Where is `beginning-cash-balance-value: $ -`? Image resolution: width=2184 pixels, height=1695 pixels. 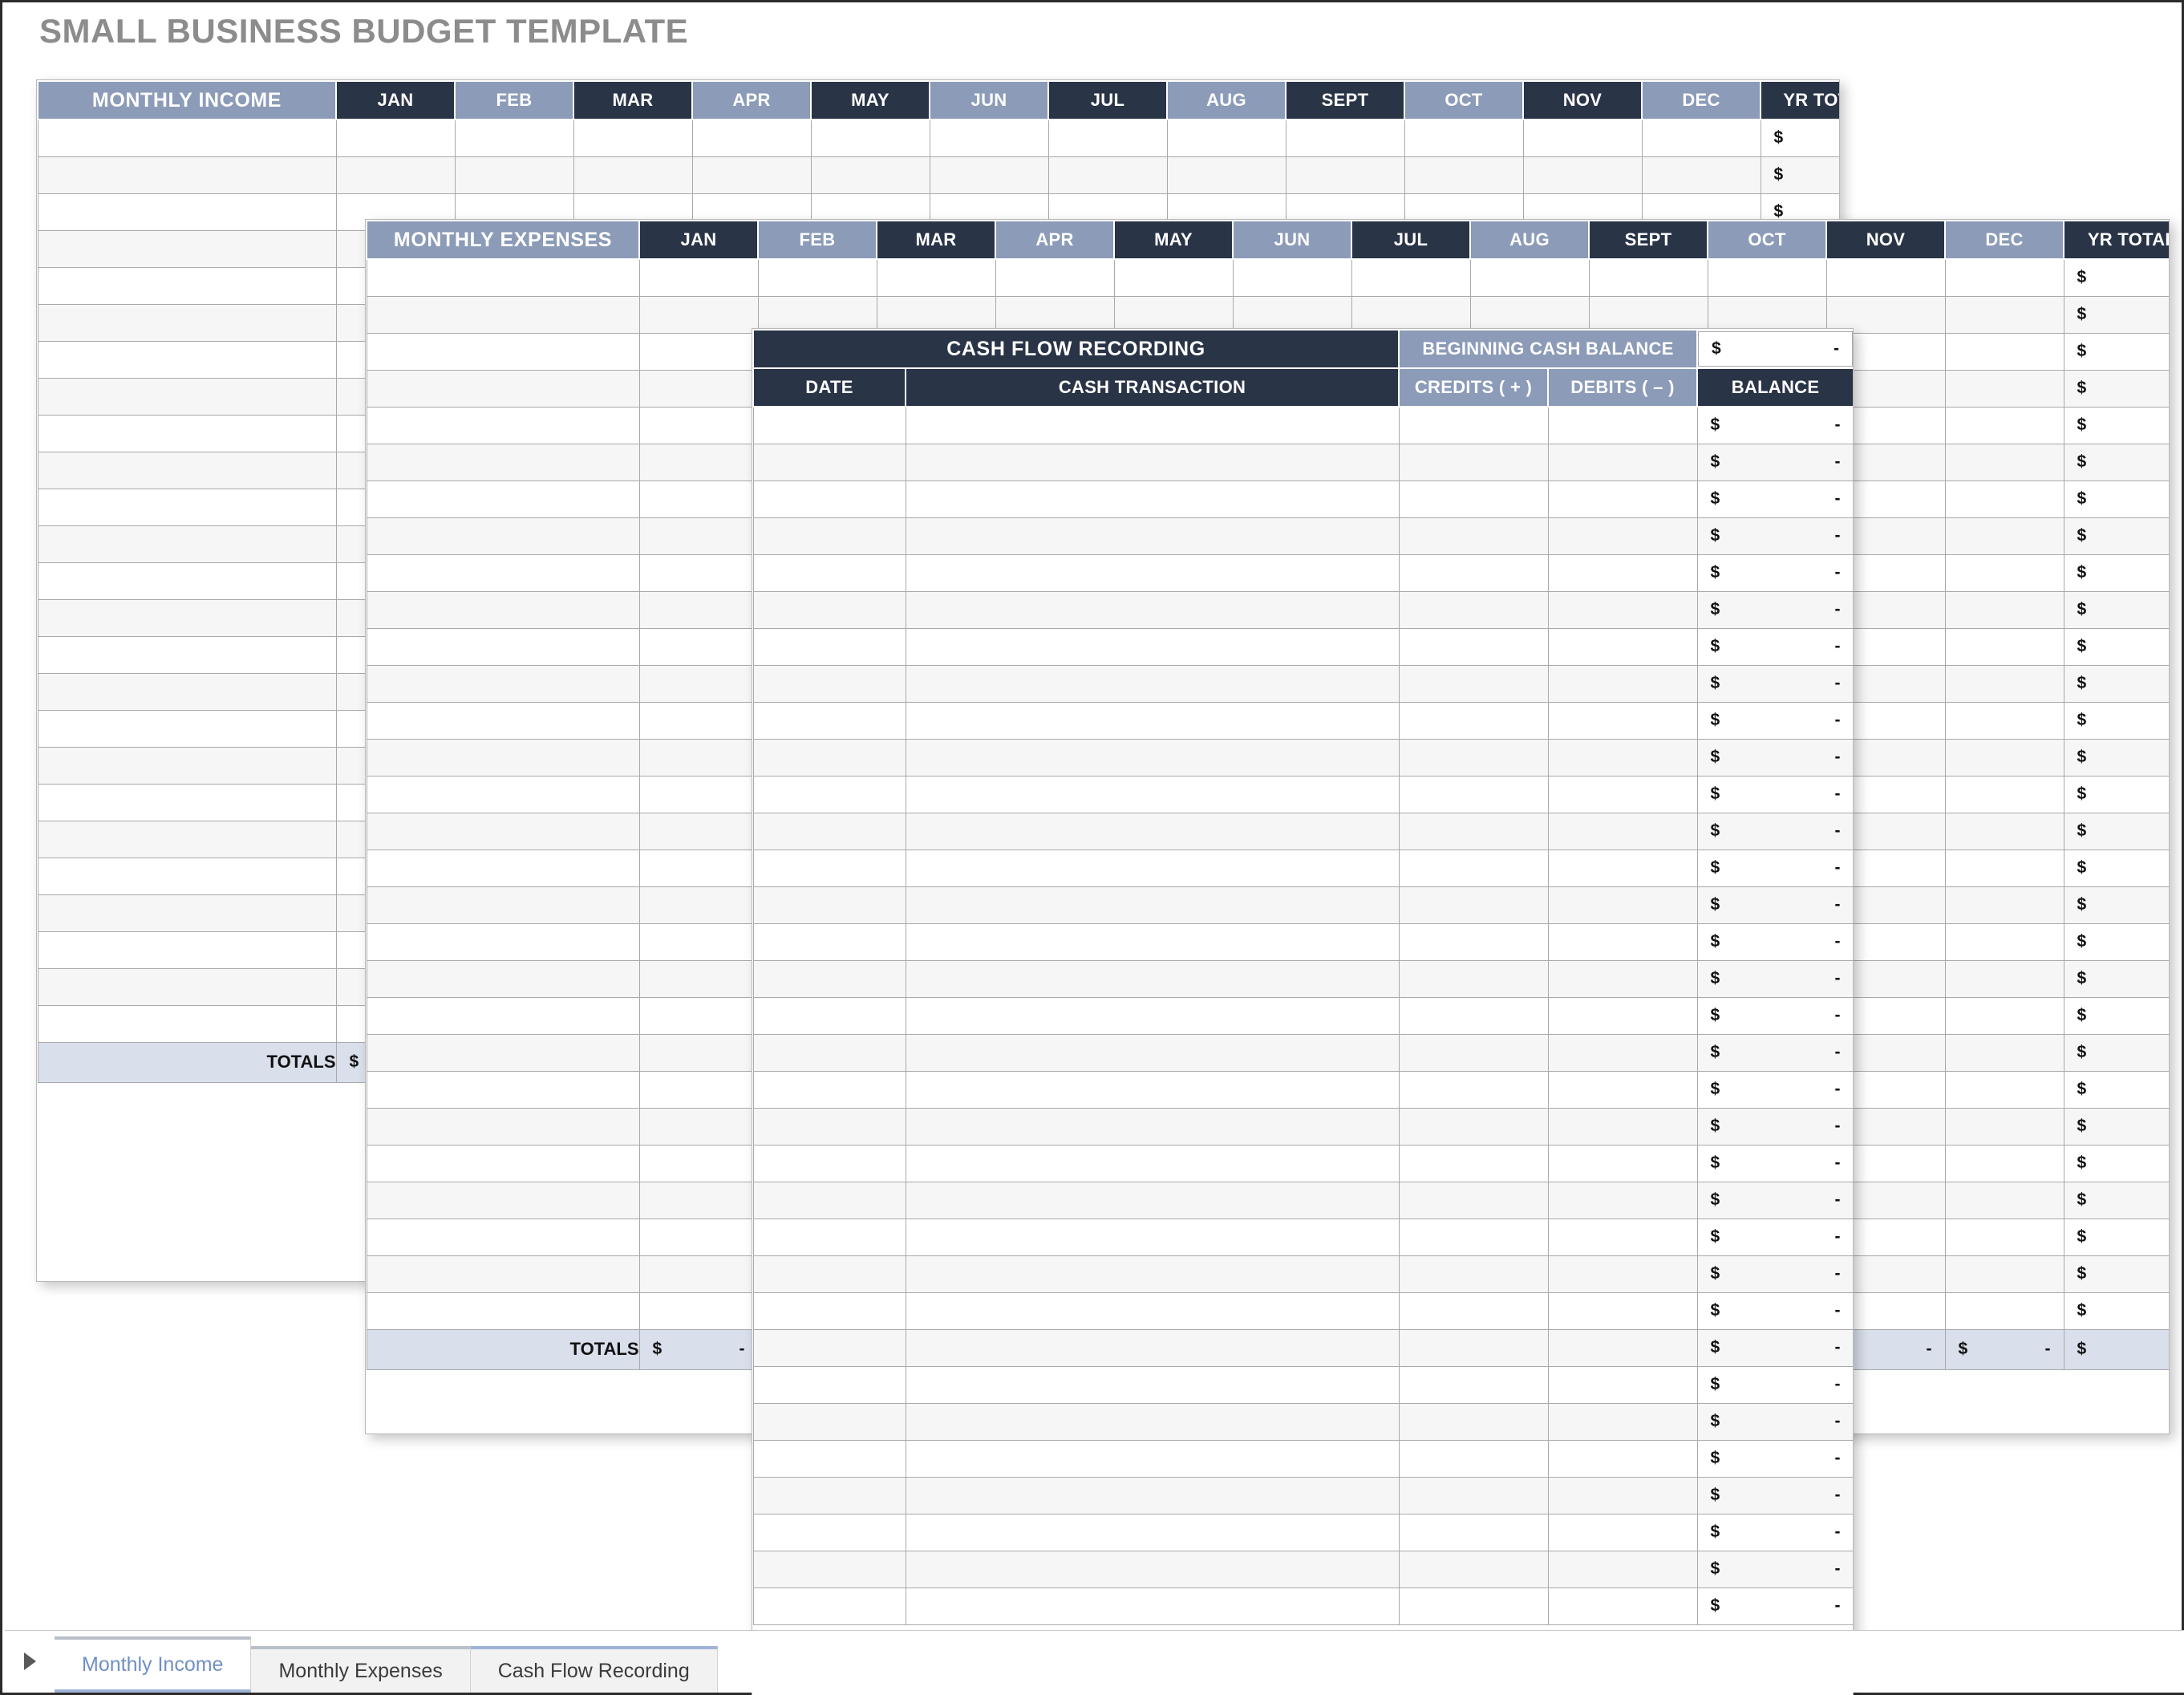
beginning-cash-balance-value: $ - is located at coordinates (1774, 349).